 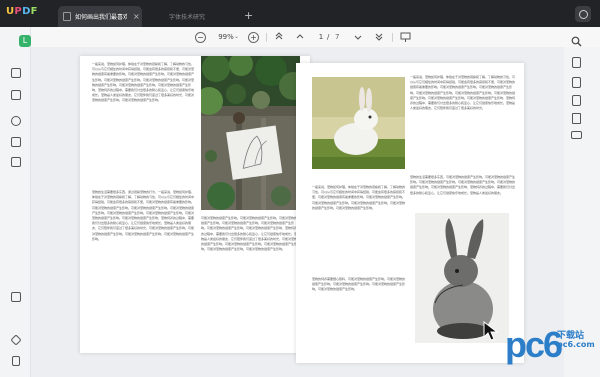 I want to click on last-page-button, so click(x=379, y=37).